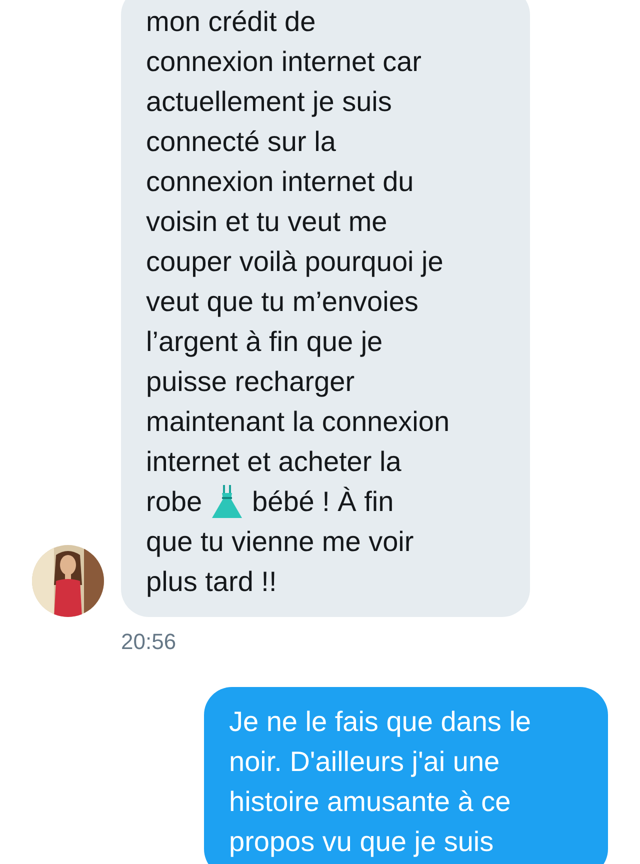  What do you see at coordinates (251, 382) in the screenshot?
I see `message-line: puisse recharger` at bounding box center [251, 382].